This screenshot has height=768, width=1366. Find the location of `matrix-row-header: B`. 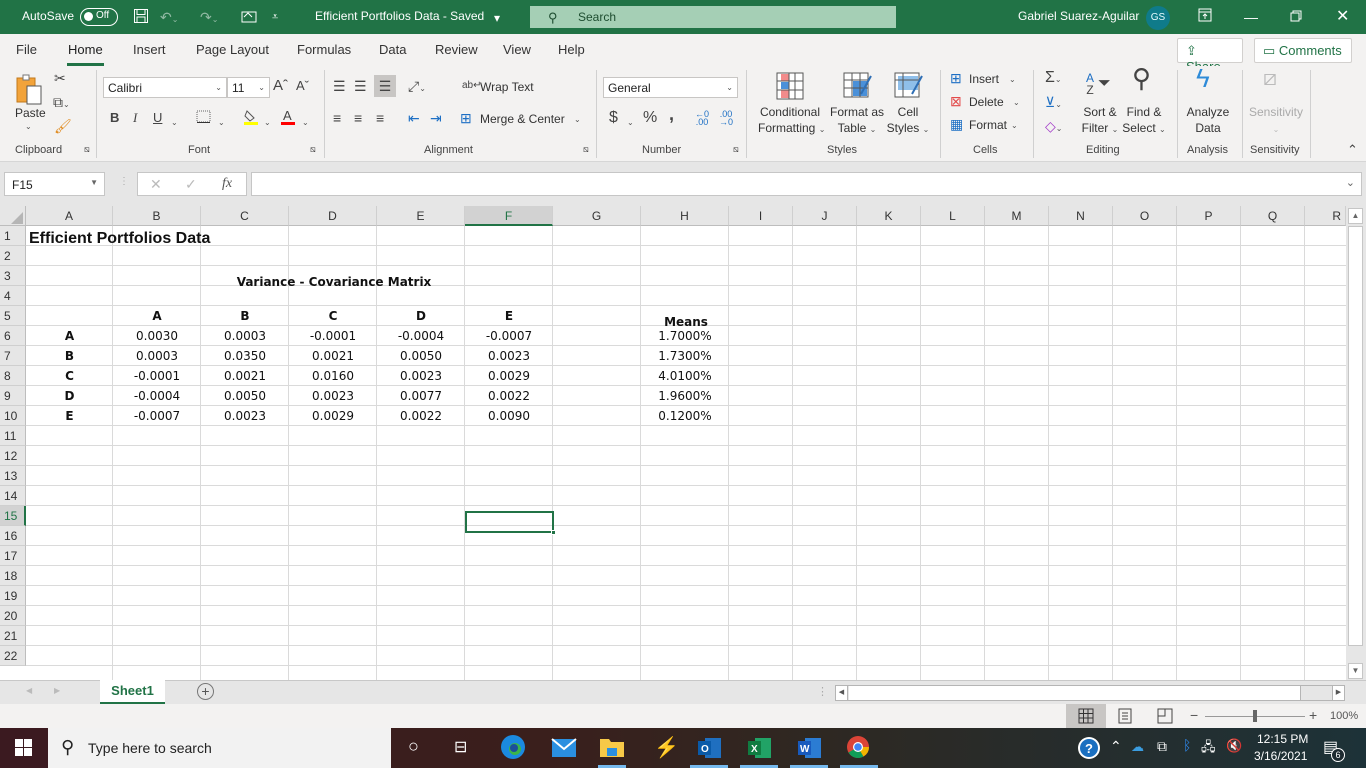

matrix-row-header: B is located at coordinates (69, 356).